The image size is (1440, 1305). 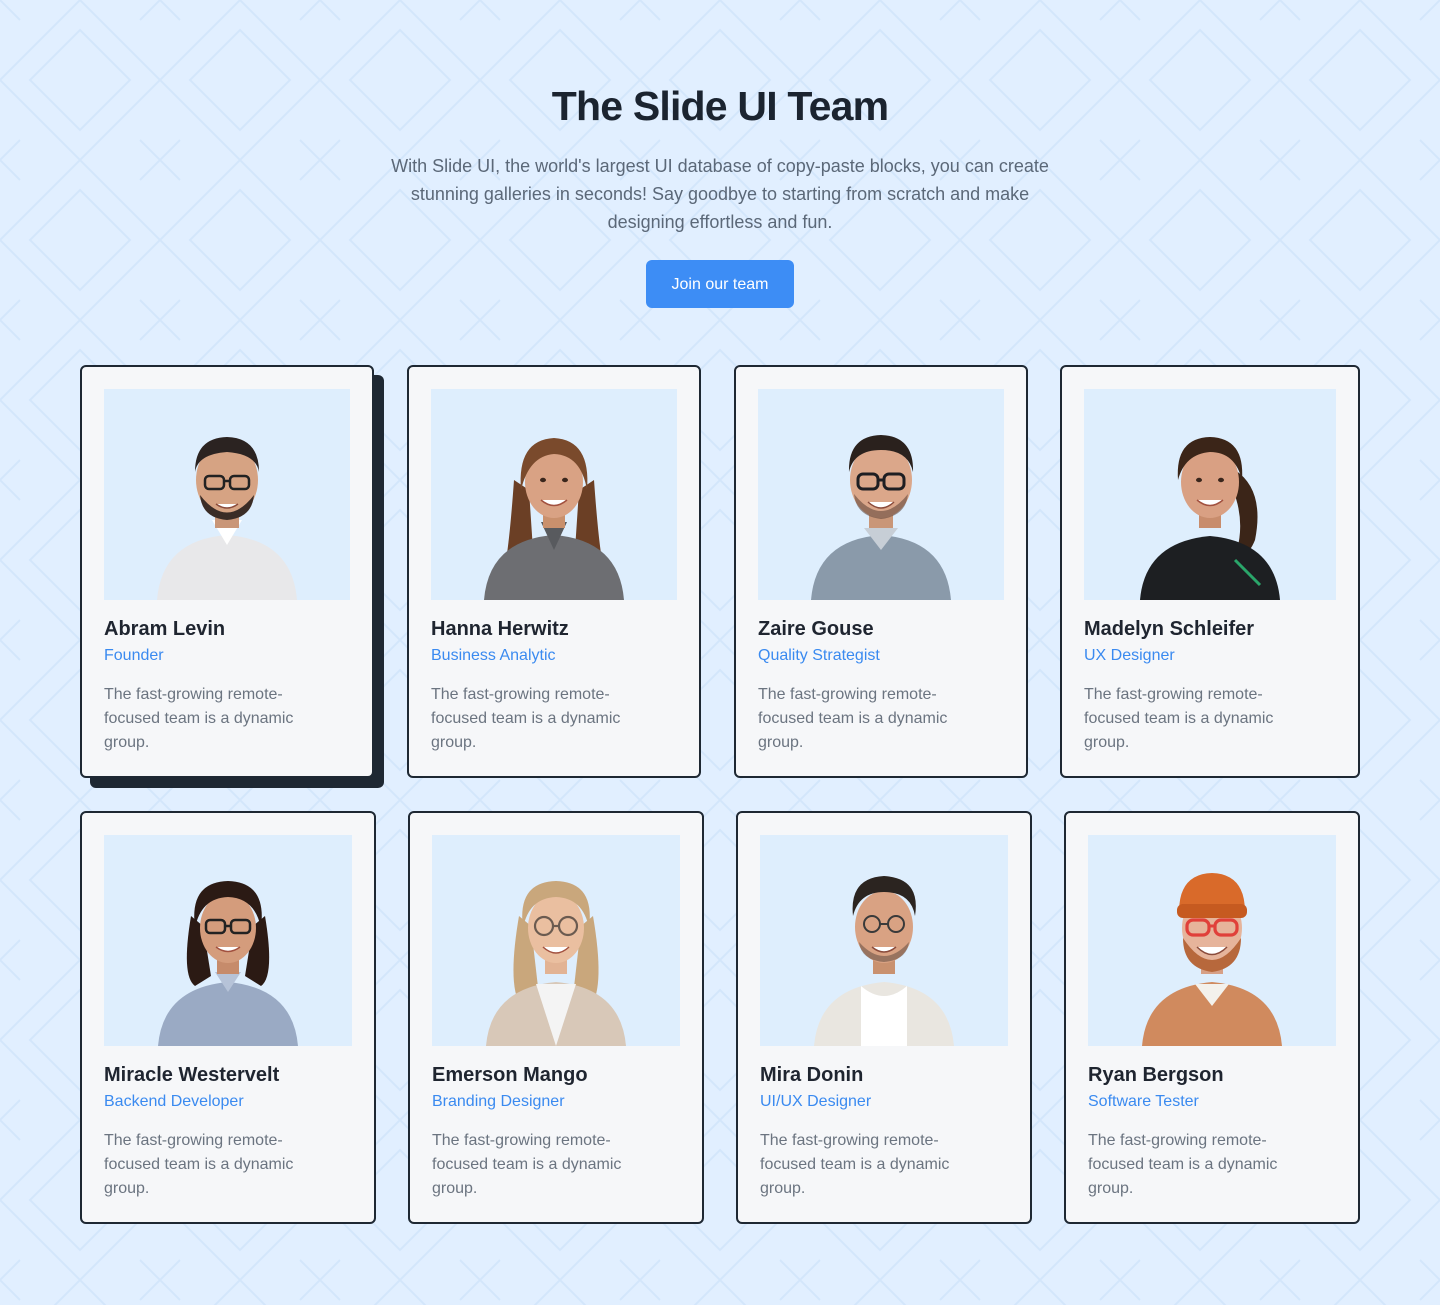 I want to click on member-name: Ryan Bergson, so click(x=1156, y=1075).